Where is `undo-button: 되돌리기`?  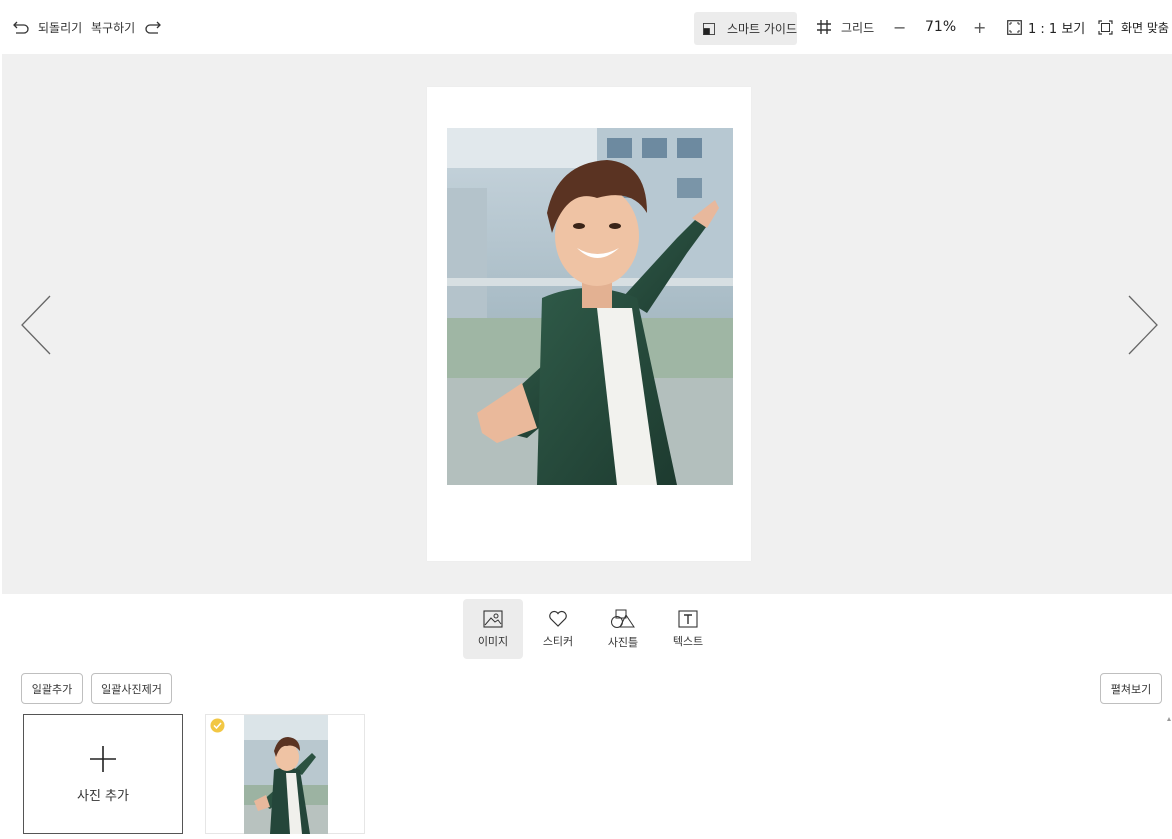 undo-button: 되돌리기 is located at coordinates (47, 27).